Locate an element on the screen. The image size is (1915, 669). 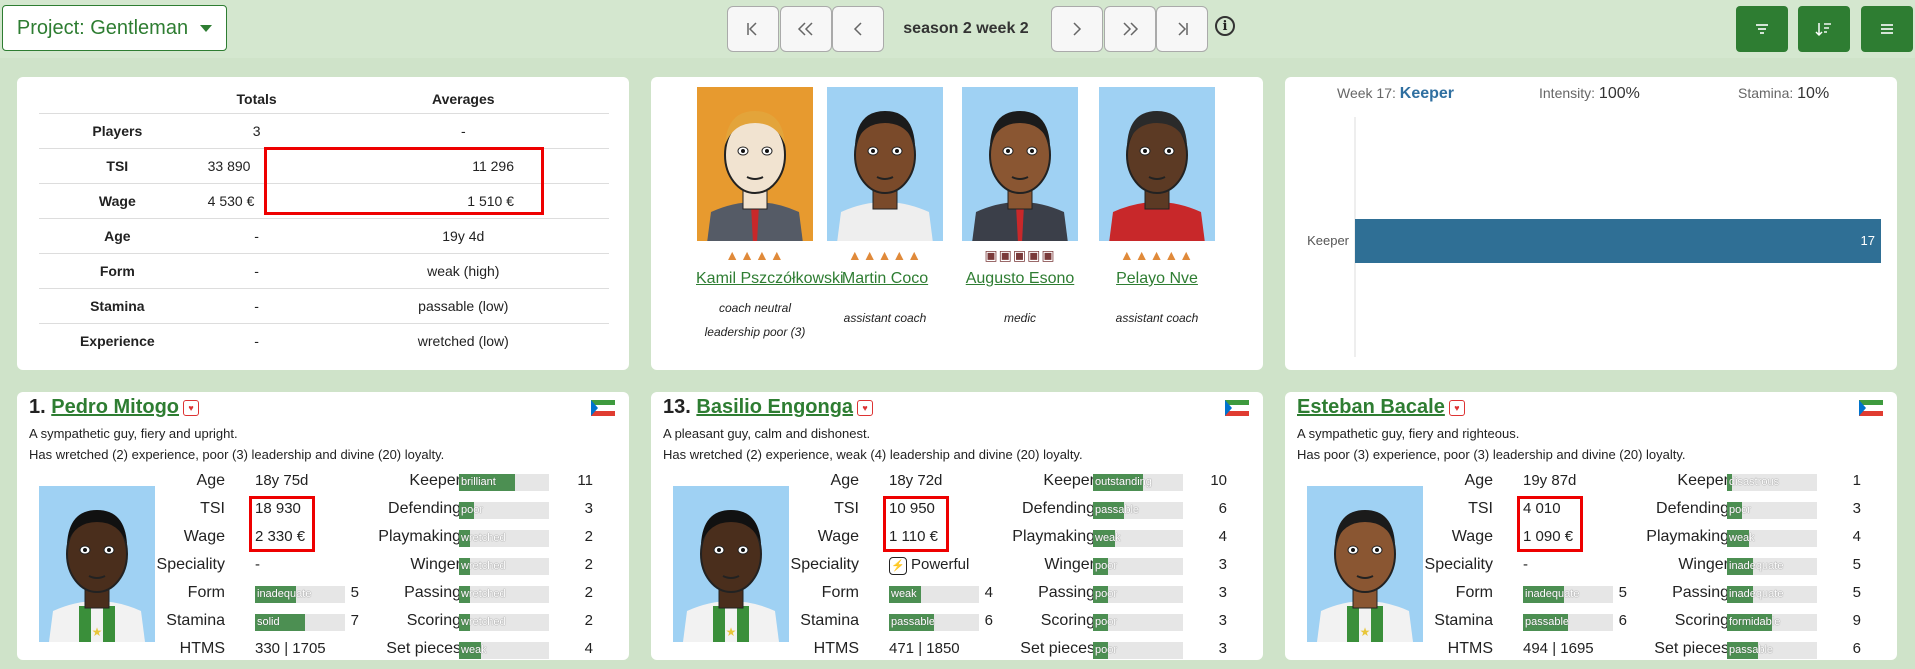
row-total: 3 is located at coordinates (256, 131).